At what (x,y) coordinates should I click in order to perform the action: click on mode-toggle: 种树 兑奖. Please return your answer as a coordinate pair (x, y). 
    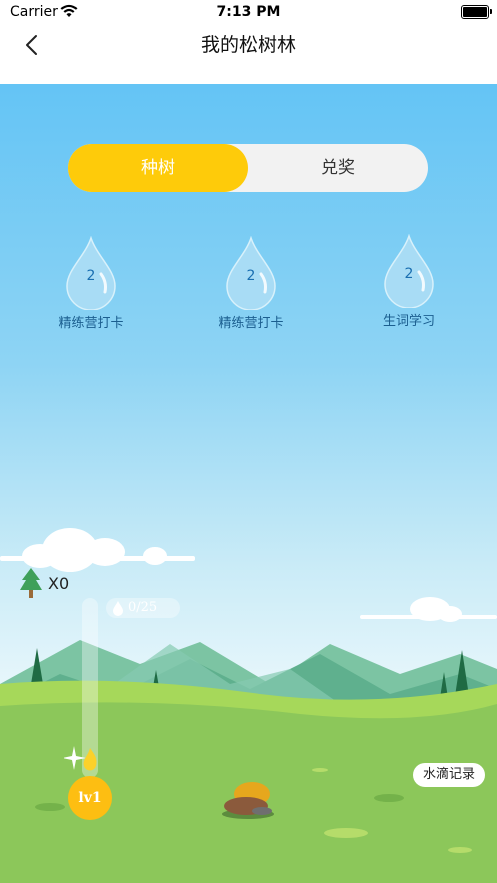
    Looking at the image, I should click on (248, 168).